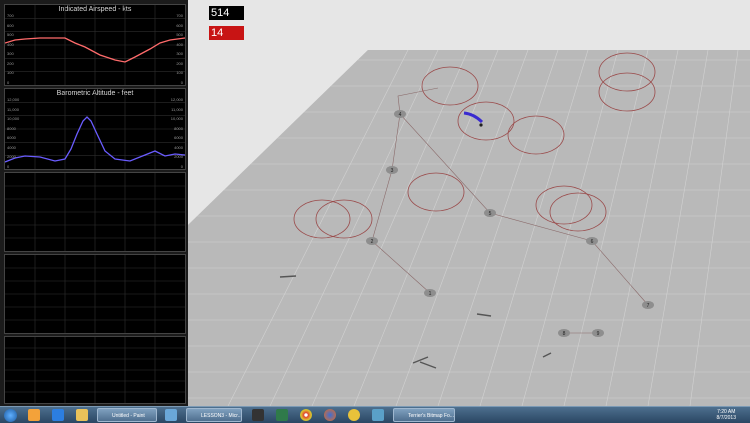  I want to click on waypoint-marker: 8, so click(564, 333).